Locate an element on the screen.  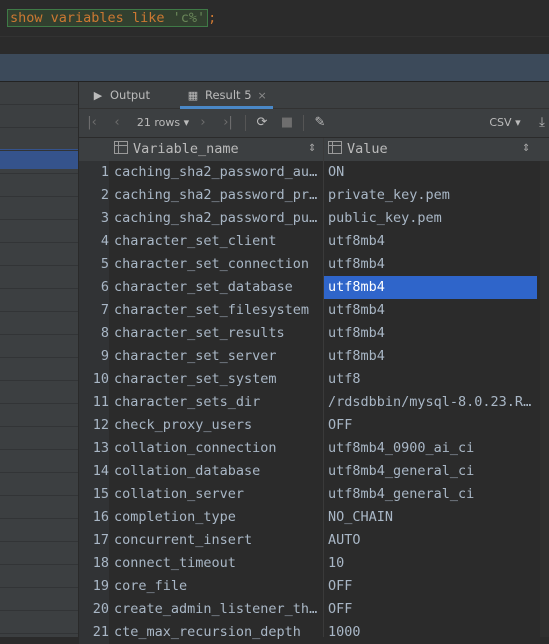
cell-variable-name: core_file is located at coordinates (217, 586).